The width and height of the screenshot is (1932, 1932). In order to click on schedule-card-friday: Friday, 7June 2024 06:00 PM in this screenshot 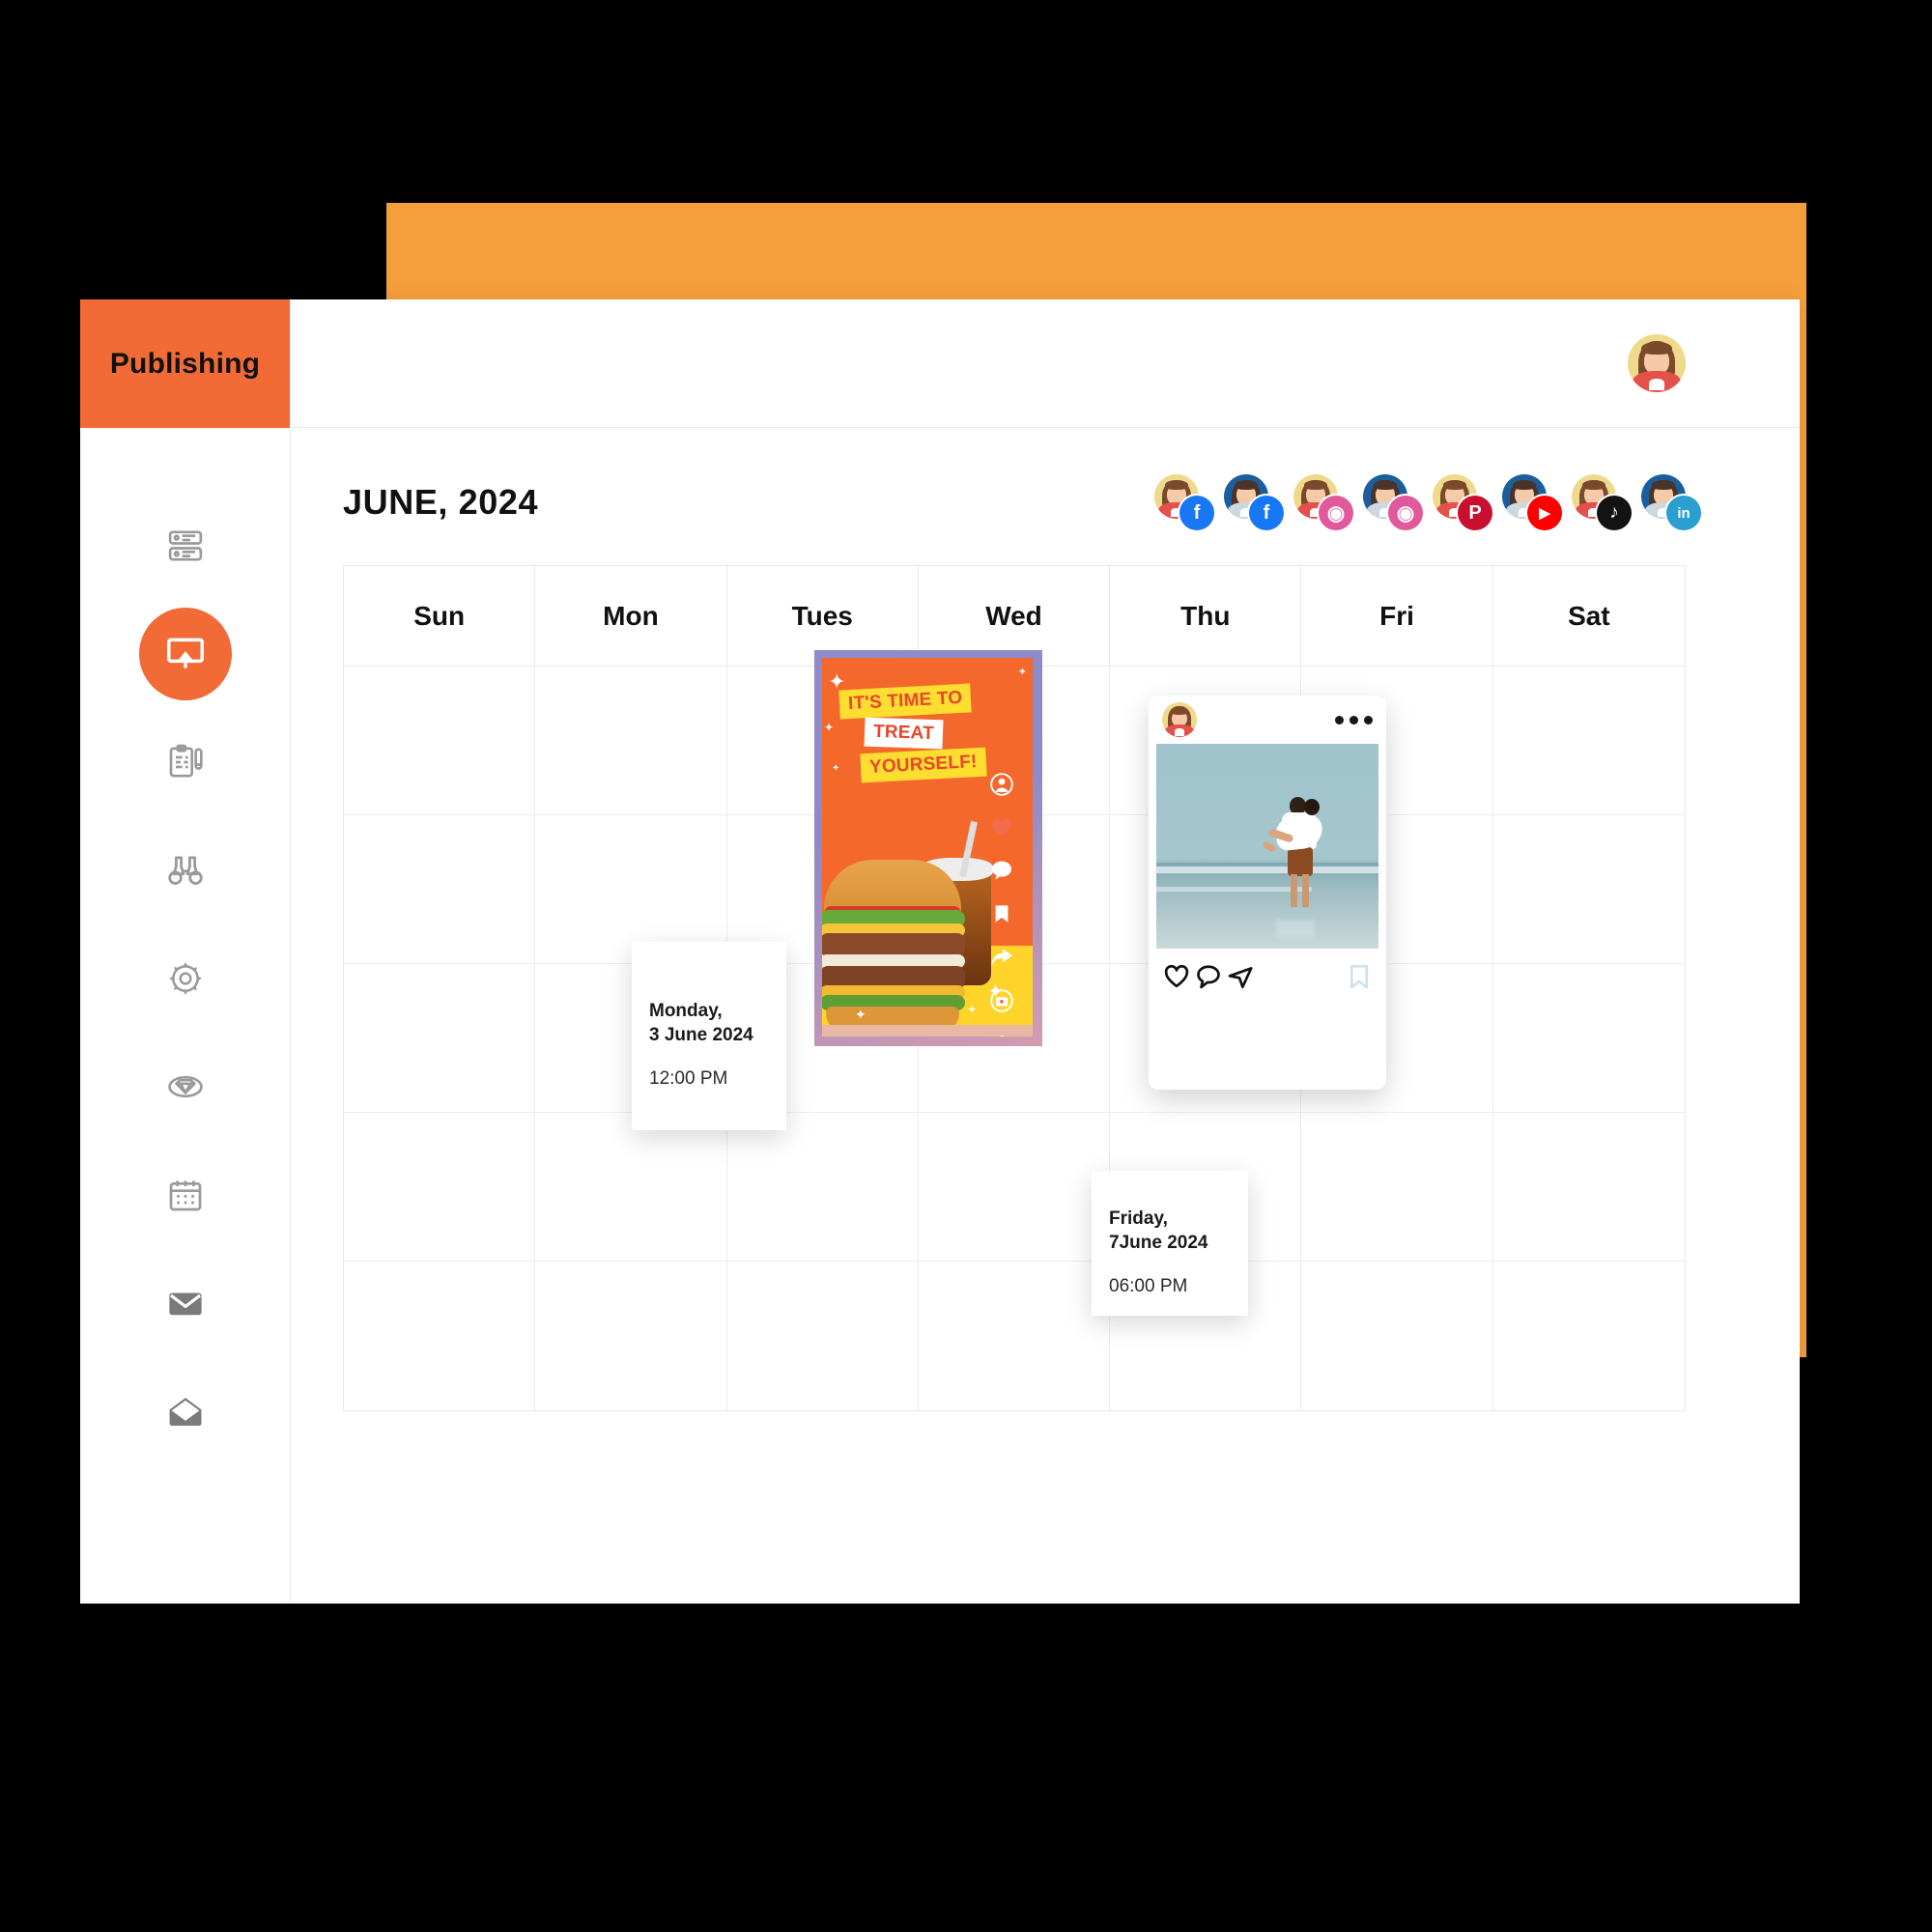, I will do `click(1170, 1243)`.